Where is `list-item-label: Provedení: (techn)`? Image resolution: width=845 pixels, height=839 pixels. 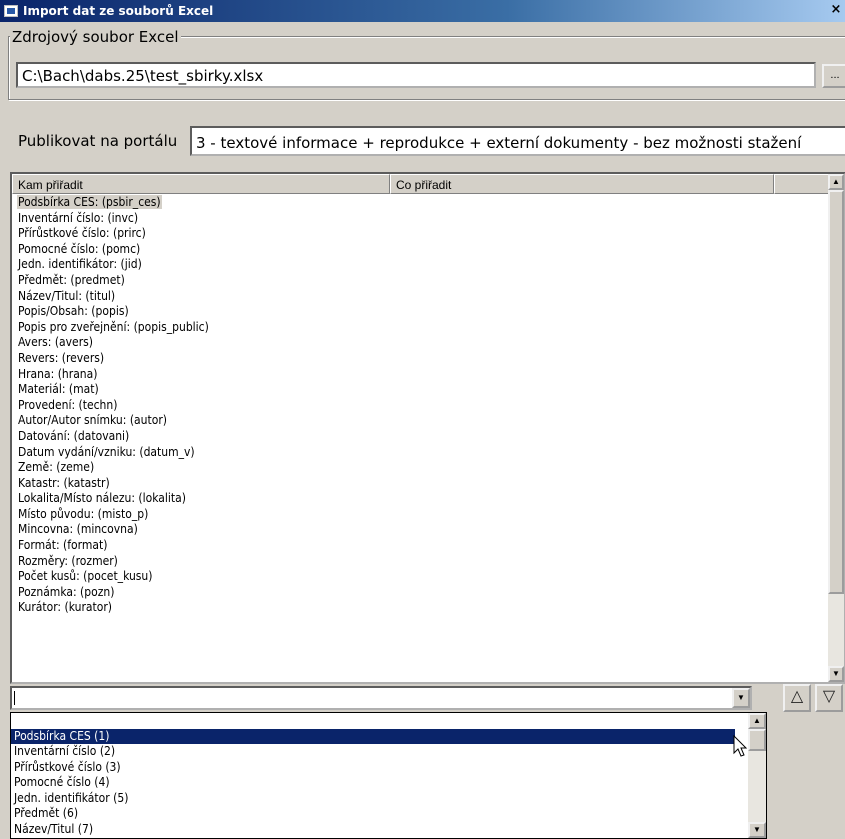
list-item-label: Provedení: (techn) is located at coordinates (68, 404).